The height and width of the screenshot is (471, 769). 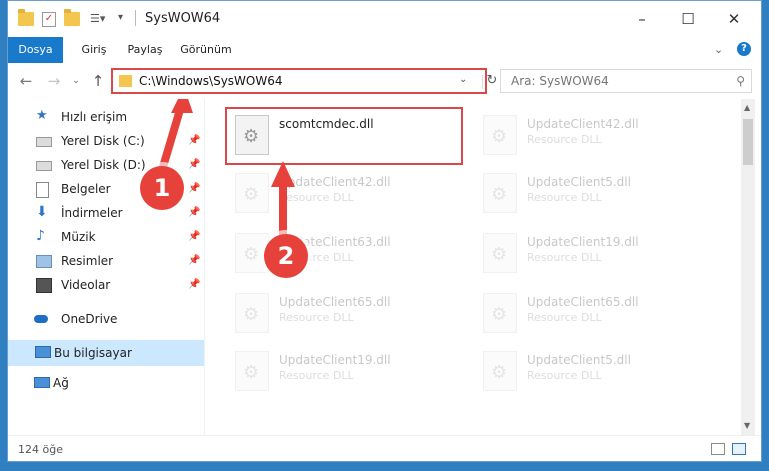 What do you see at coordinates (384, 448) in the screenshot?
I see `status-bar: 124 öğe` at bounding box center [384, 448].